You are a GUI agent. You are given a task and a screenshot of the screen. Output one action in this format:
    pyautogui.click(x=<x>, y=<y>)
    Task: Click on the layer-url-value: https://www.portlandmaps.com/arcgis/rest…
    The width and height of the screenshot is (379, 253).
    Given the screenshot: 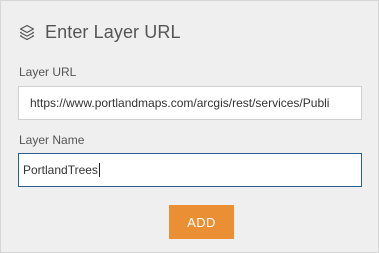 What is the action you would take?
    pyautogui.click(x=180, y=103)
    